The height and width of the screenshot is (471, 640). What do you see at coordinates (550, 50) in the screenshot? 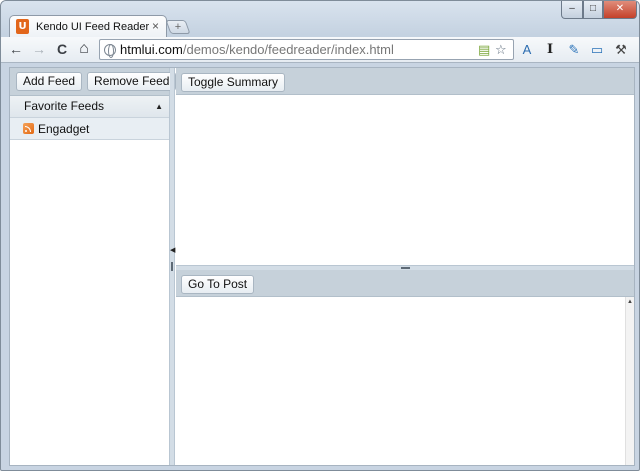
I see `text-cursor-icon: I` at bounding box center [550, 50].